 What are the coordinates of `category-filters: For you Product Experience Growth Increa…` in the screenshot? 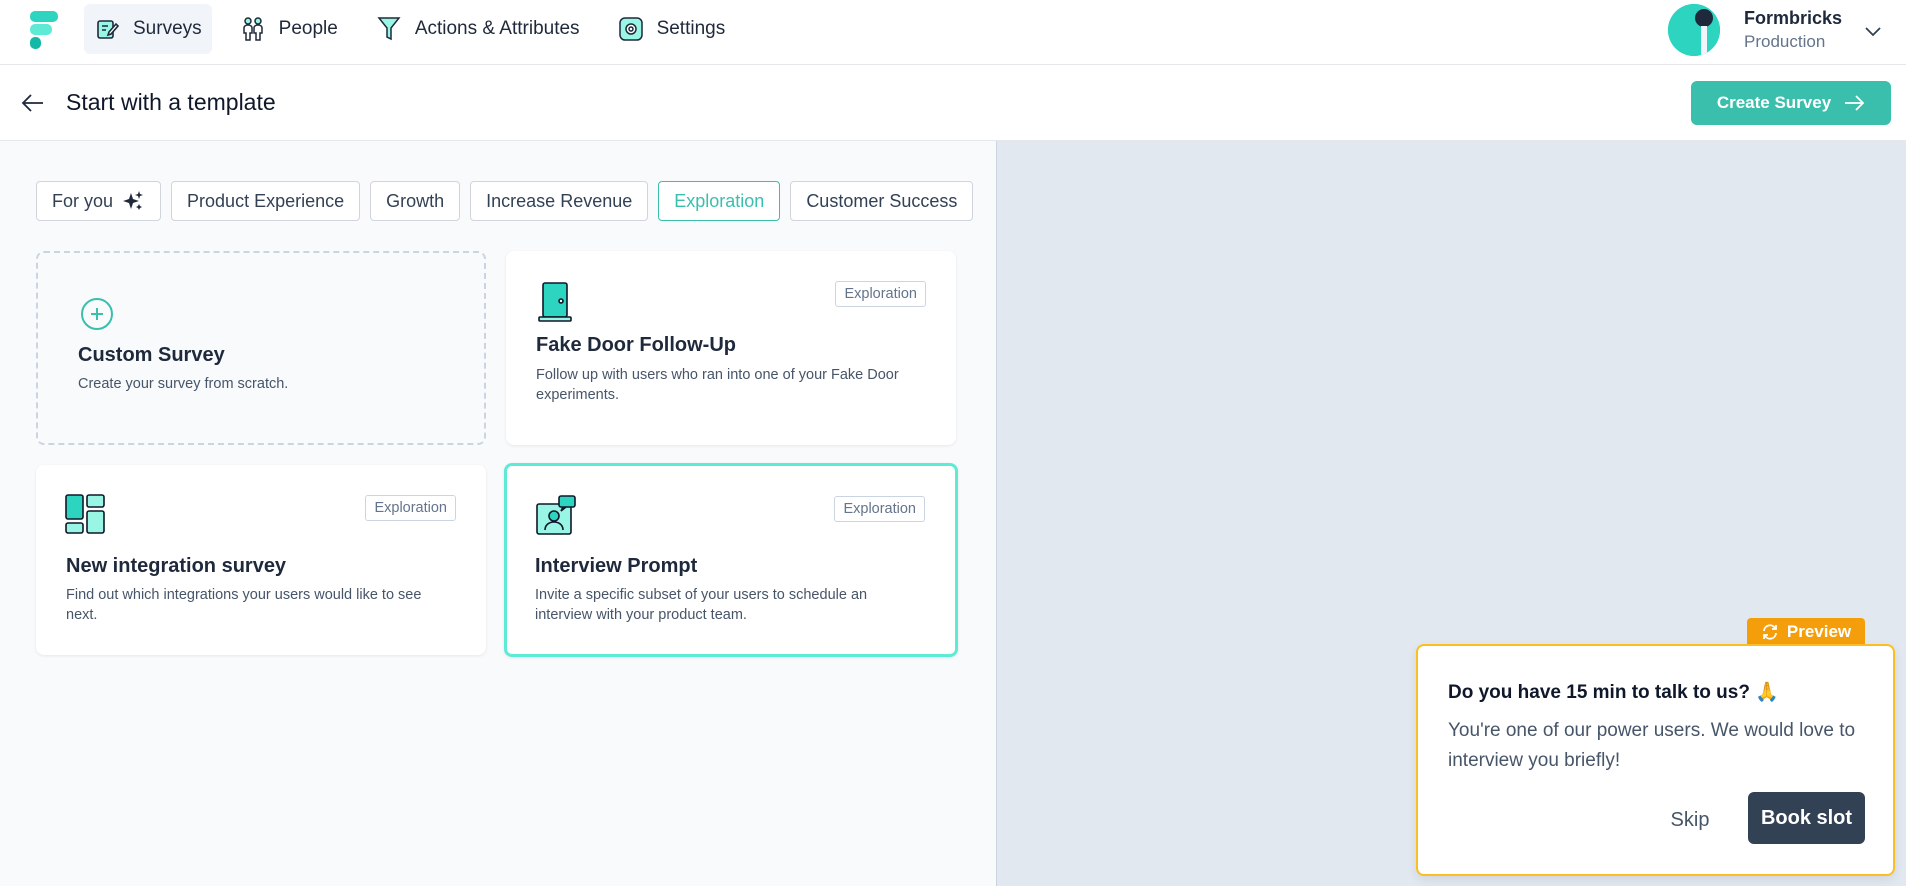 It's located at (509, 201).